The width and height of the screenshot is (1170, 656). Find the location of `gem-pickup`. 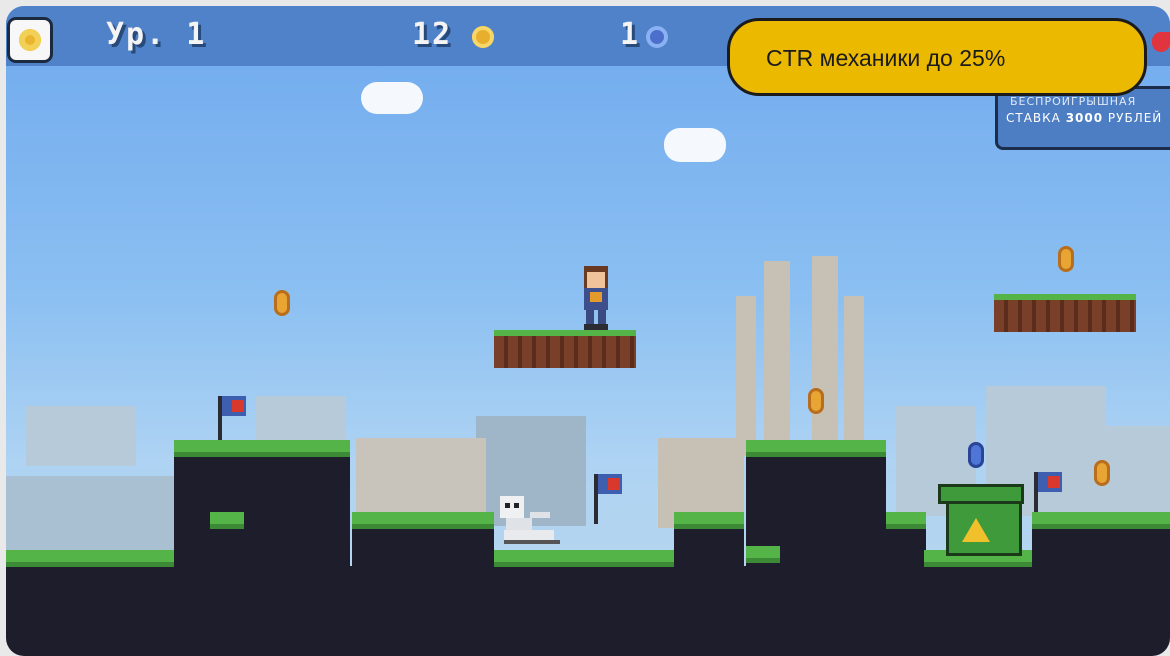

gem-pickup is located at coordinates (976, 455).